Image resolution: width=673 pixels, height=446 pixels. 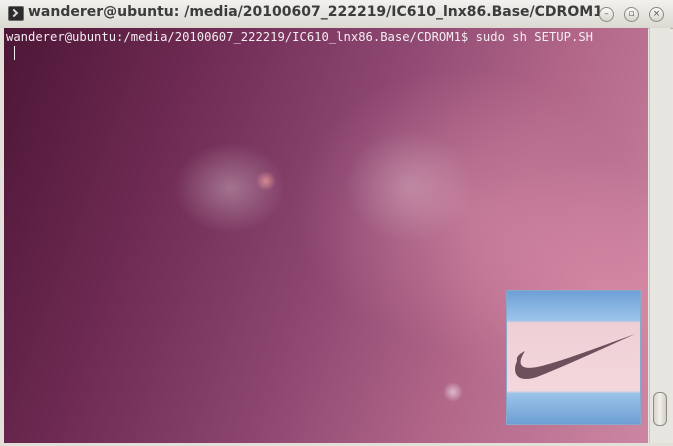 I want to click on vertical-scrollbar, so click(x=659, y=235).